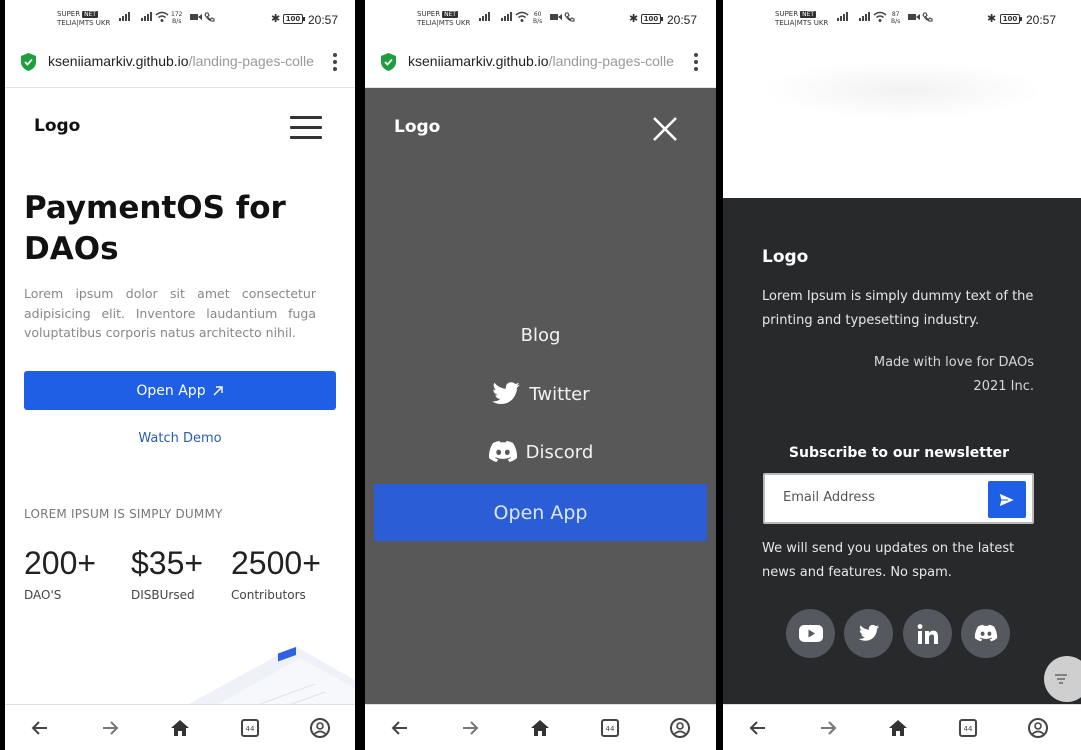 This screenshot has height=750, width=1081. Describe the element at coordinates (896, 18) in the screenshot. I see `network-speed: 87 B/s` at that location.